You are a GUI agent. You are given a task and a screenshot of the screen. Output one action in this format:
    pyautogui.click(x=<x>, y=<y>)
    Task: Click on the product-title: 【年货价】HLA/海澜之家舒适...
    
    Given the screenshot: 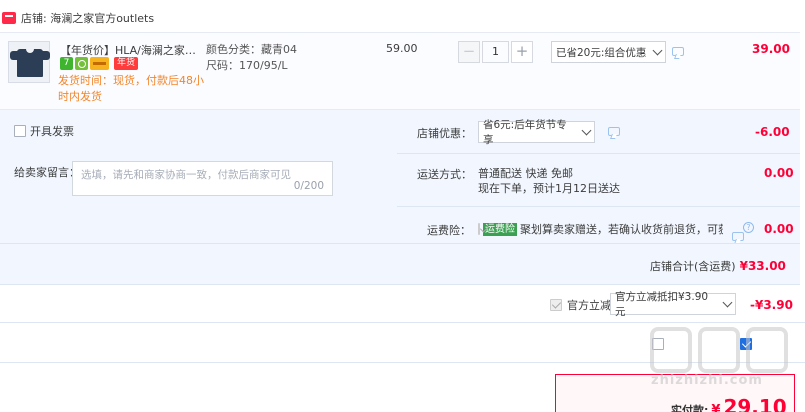 What is the action you would take?
    pyautogui.click(x=131, y=50)
    